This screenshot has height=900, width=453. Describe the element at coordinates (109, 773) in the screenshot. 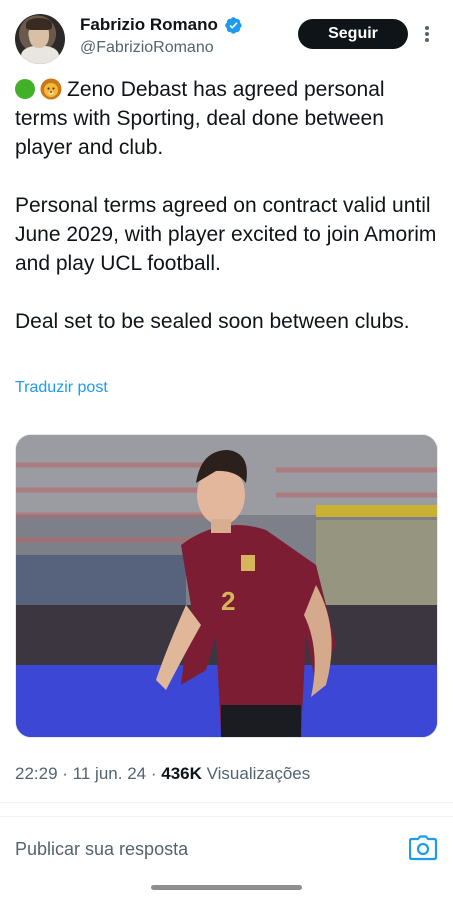

I see `tweet-date: 11 jun. 24` at that location.